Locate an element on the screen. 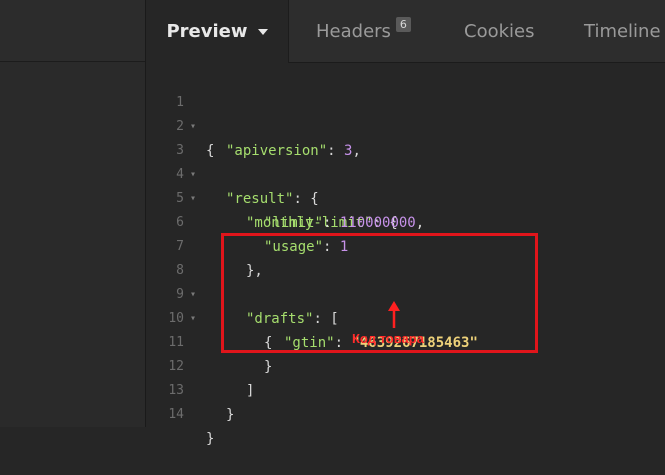 The image size is (665, 475). code-line: 12 ] is located at coordinates (200, 365).